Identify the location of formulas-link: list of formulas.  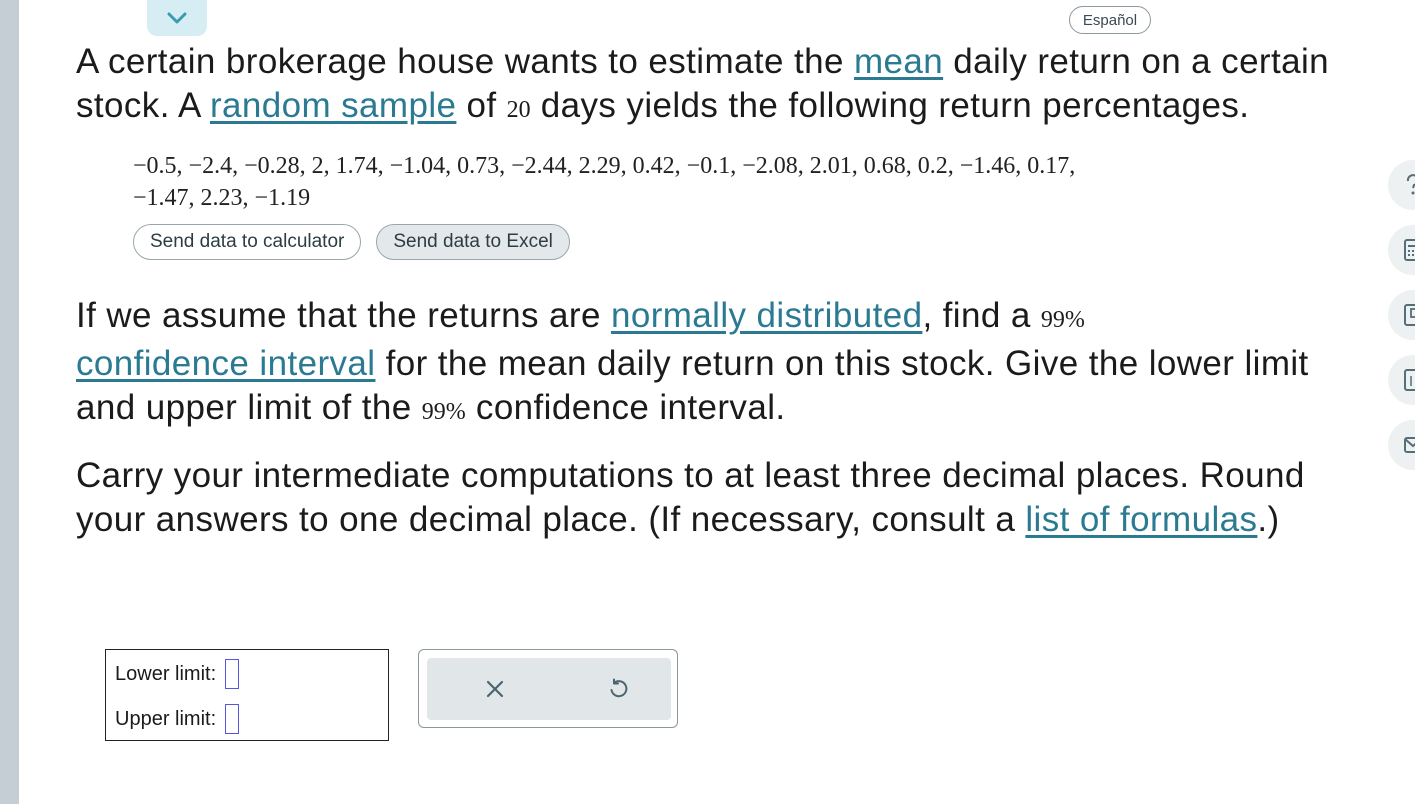
(1141, 519).